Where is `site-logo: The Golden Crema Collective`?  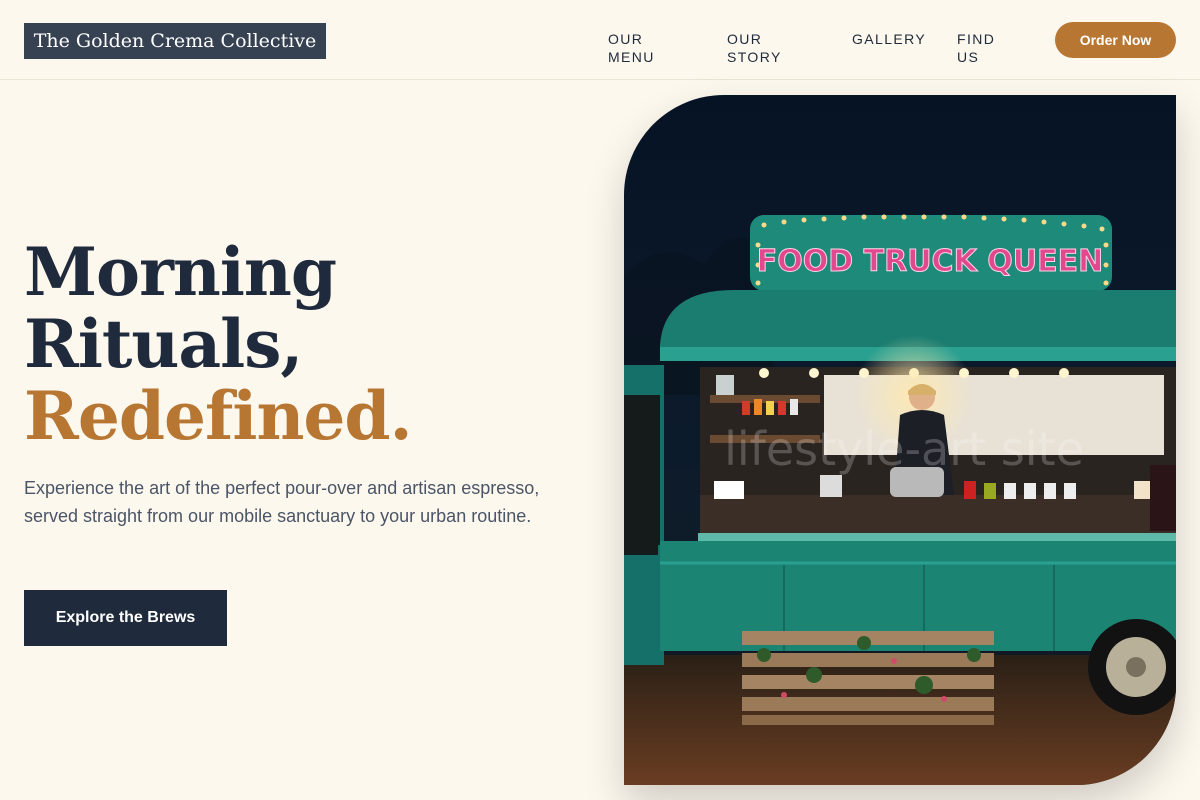
site-logo: The Golden Crema Collective is located at coordinates (175, 41).